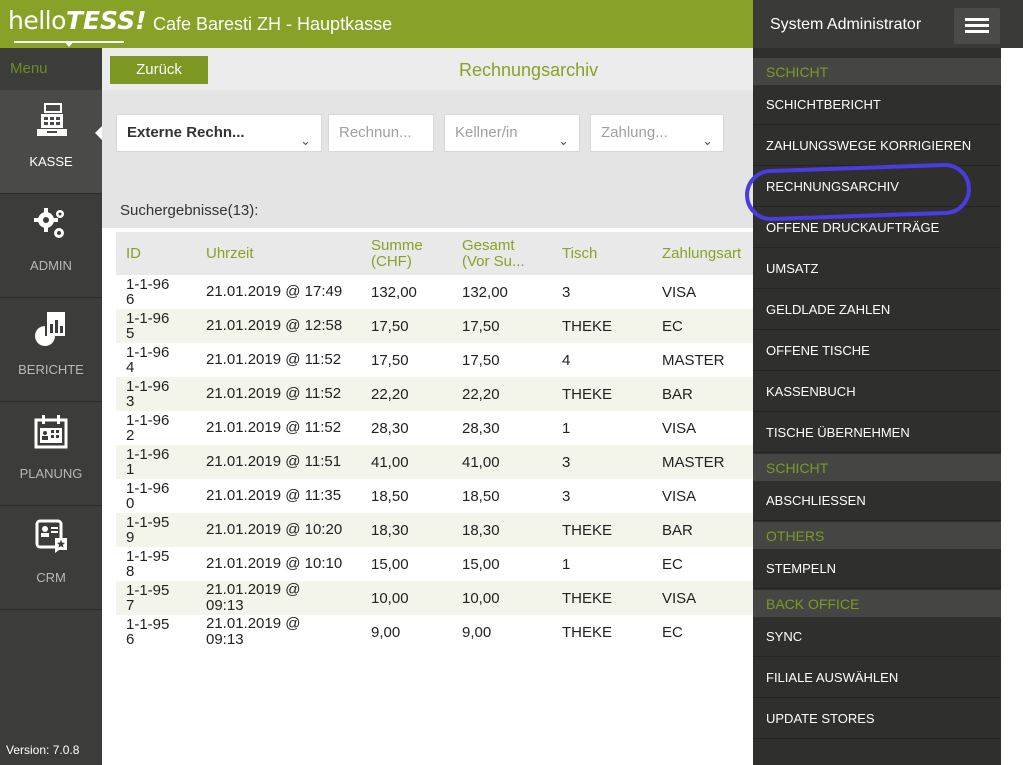  What do you see at coordinates (274, 495) in the screenshot?
I see `cell-time: 21.01.2019 @ 11:35` at bounding box center [274, 495].